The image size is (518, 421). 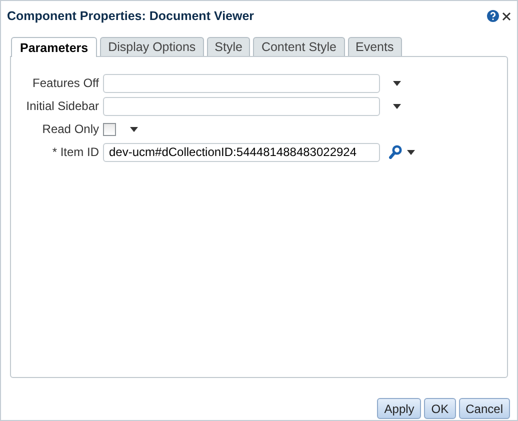 What do you see at coordinates (228, 46) in the screenshot?
I see `tab: Style` at bounding box center [228, 46].